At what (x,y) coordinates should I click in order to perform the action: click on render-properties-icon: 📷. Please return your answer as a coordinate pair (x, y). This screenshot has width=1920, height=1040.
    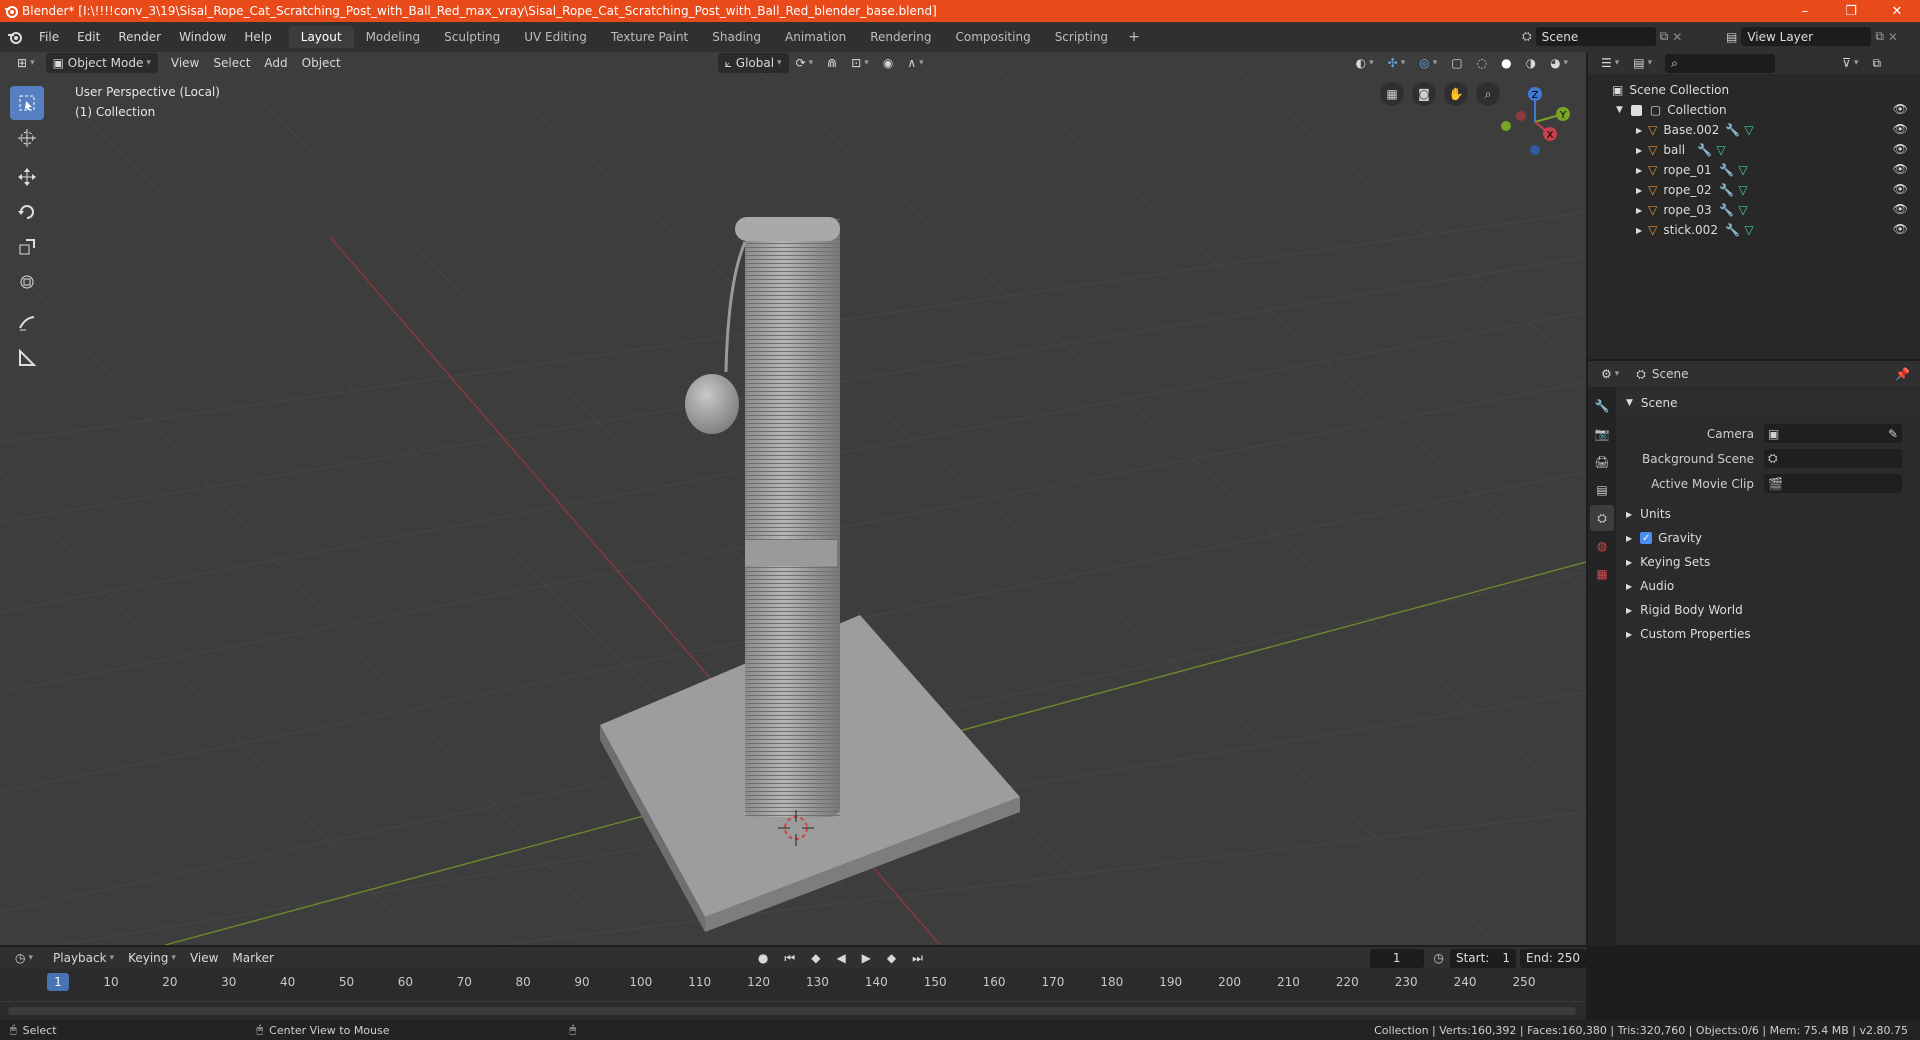
    Looking at the image, I should click on (1602, 434).